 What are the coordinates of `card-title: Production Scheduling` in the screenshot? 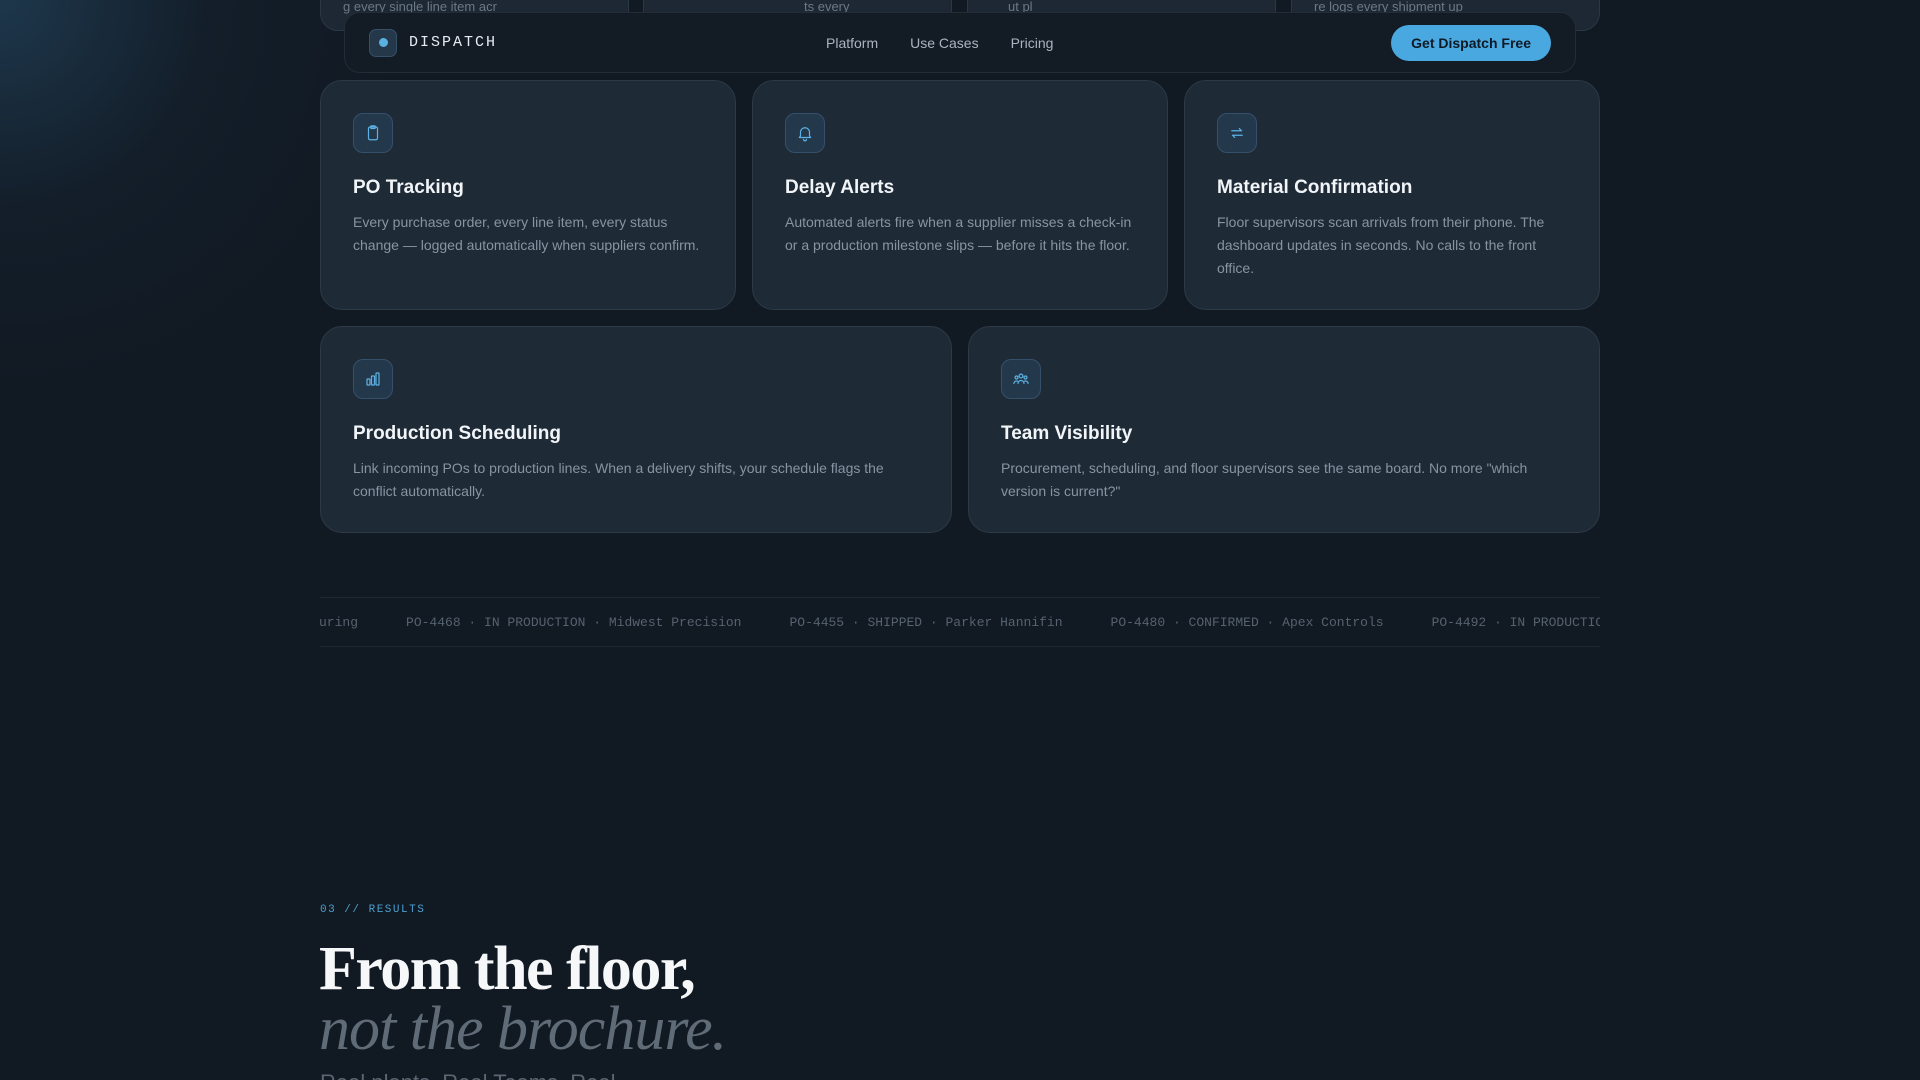 It's located at (457, 433).